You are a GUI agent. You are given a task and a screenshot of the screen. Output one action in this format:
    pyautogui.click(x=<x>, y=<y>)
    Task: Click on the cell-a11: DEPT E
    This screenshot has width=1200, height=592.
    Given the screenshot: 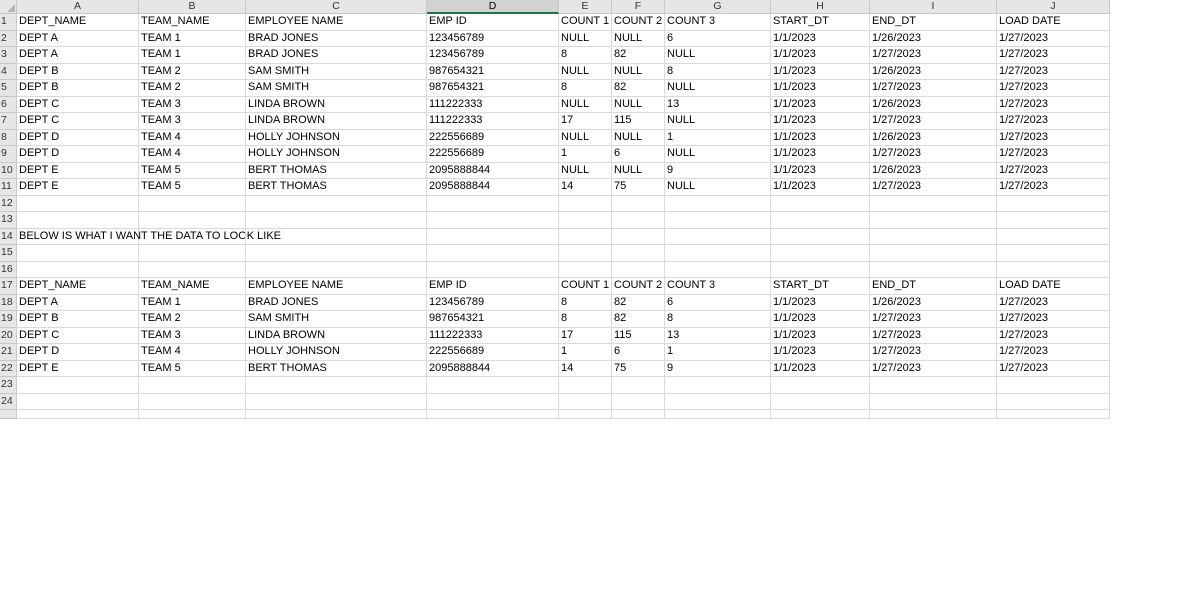 What is the action you would take?
    pyautogui.click(x=78, y=187)
    